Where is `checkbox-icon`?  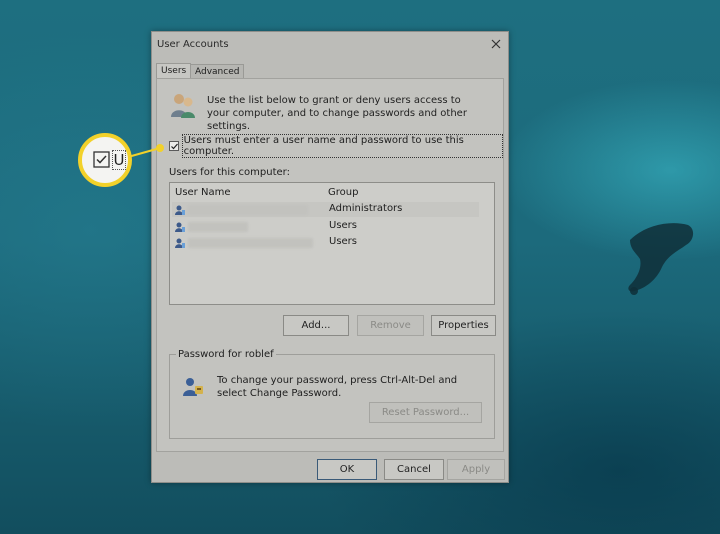 checkbox-icon is located at coordinates (101, 159).